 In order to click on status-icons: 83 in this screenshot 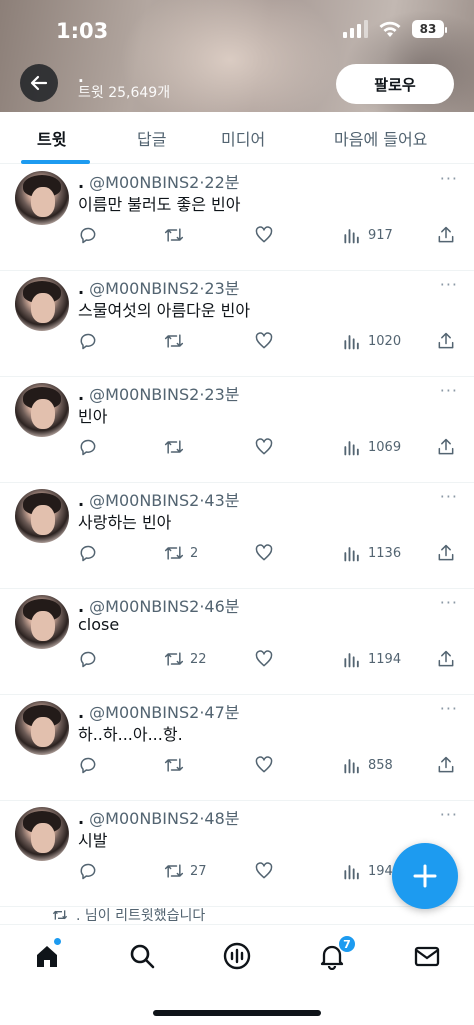, I will do `click(395, 29)`.